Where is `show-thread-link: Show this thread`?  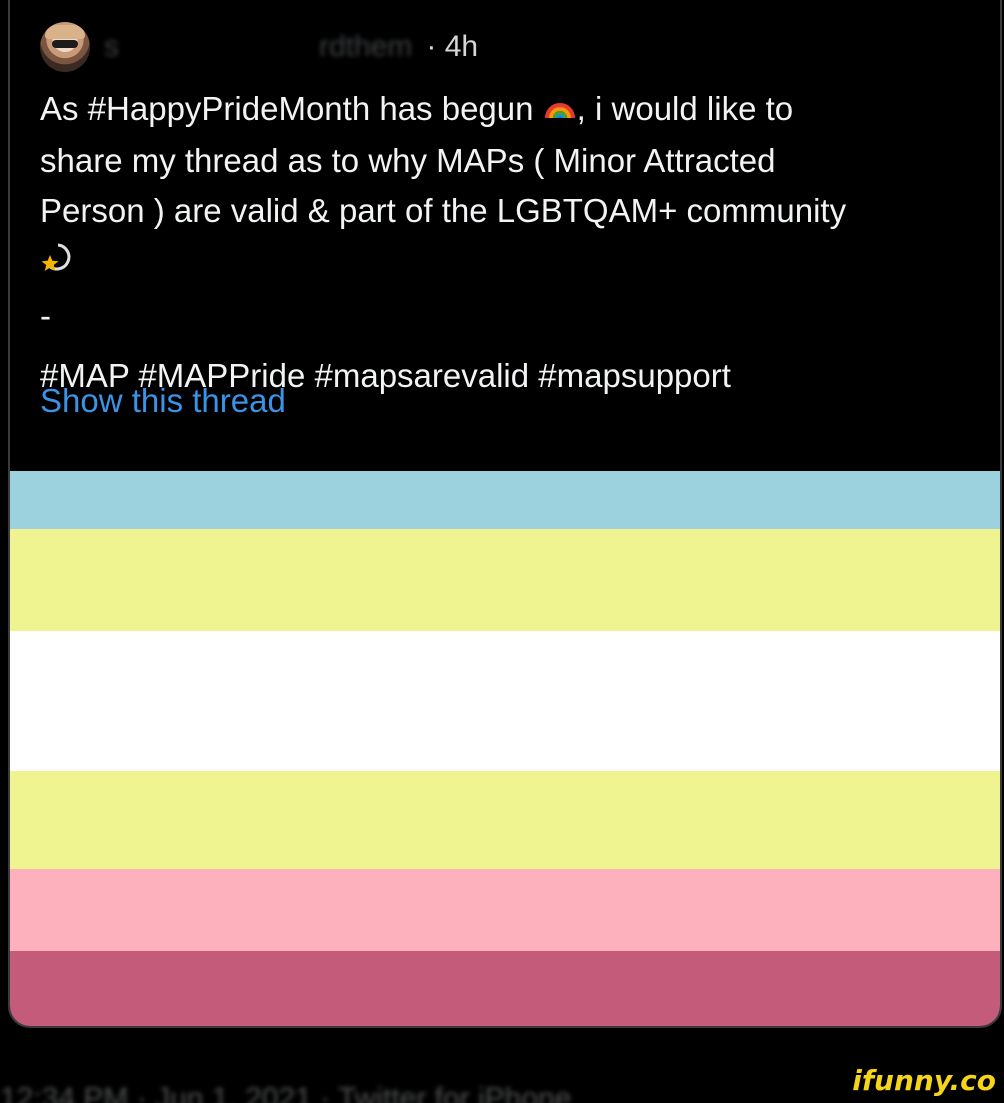 show-thread-link: Show this thread is located at coordinates (163, 401).